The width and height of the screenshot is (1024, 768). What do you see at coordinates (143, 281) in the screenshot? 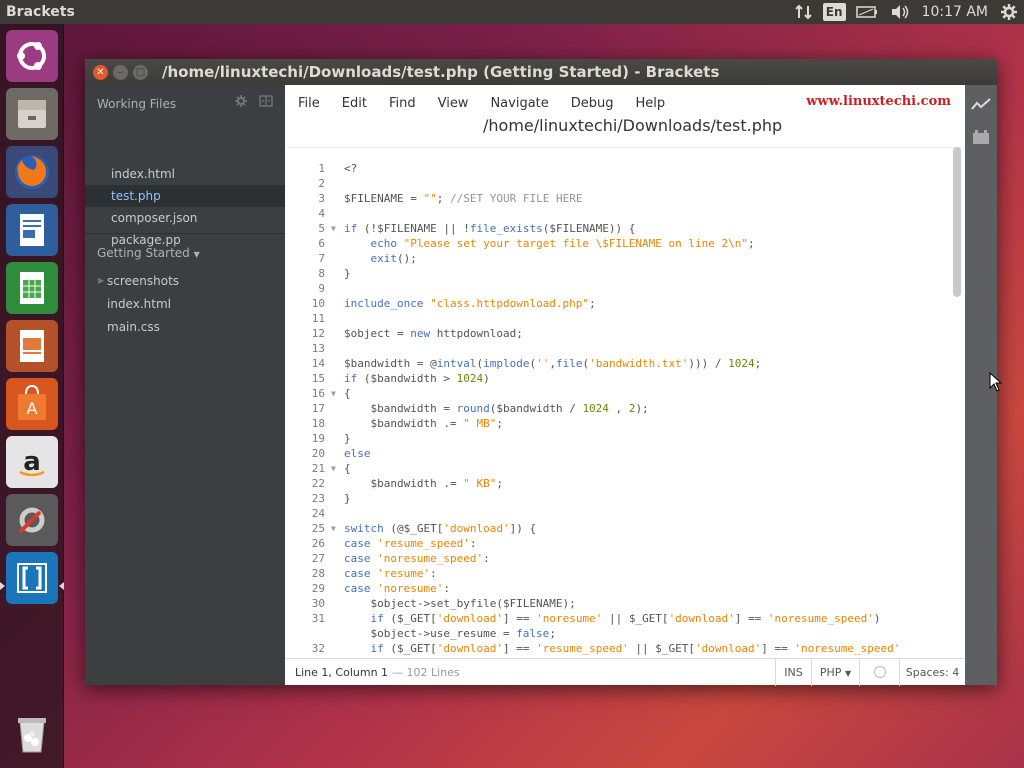
I see `project-tree-folder: screenshots` at bounding box center [143, 281].